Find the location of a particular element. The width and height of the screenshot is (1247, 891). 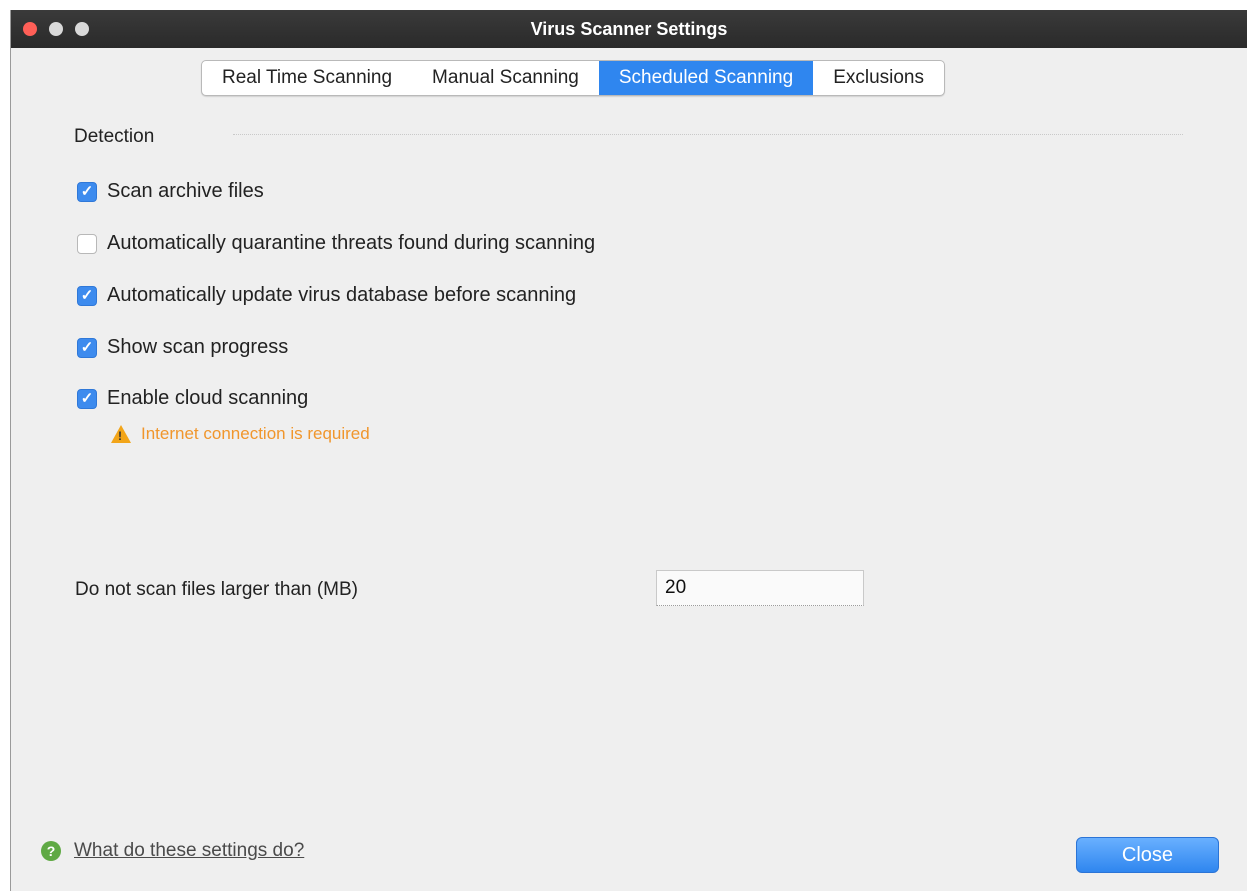

tab-scheduled-scanning: Scheduled Scanning is located at coordinates (706, 78).